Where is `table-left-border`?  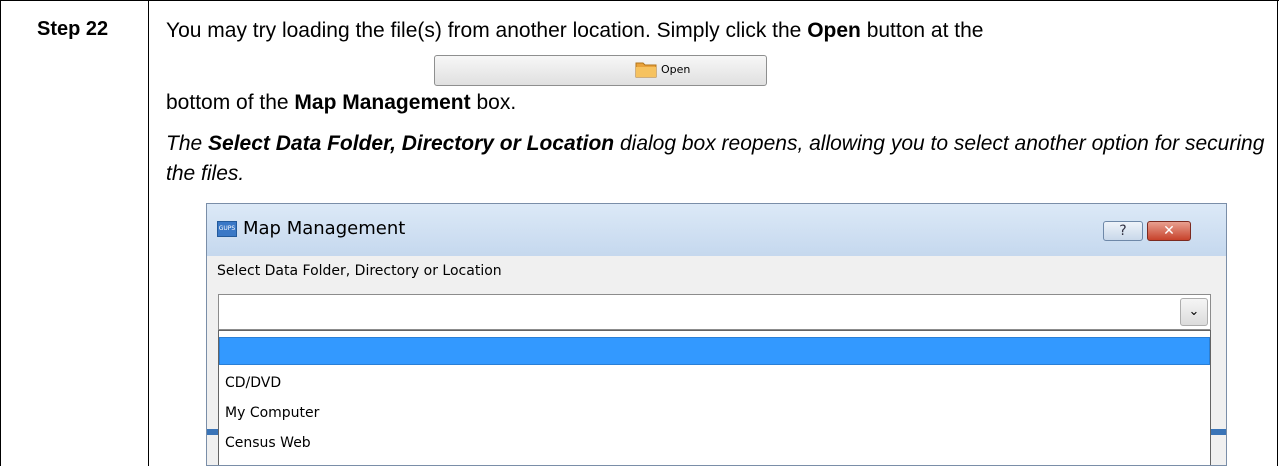 table-left-border is located at coordinates (0, 233).